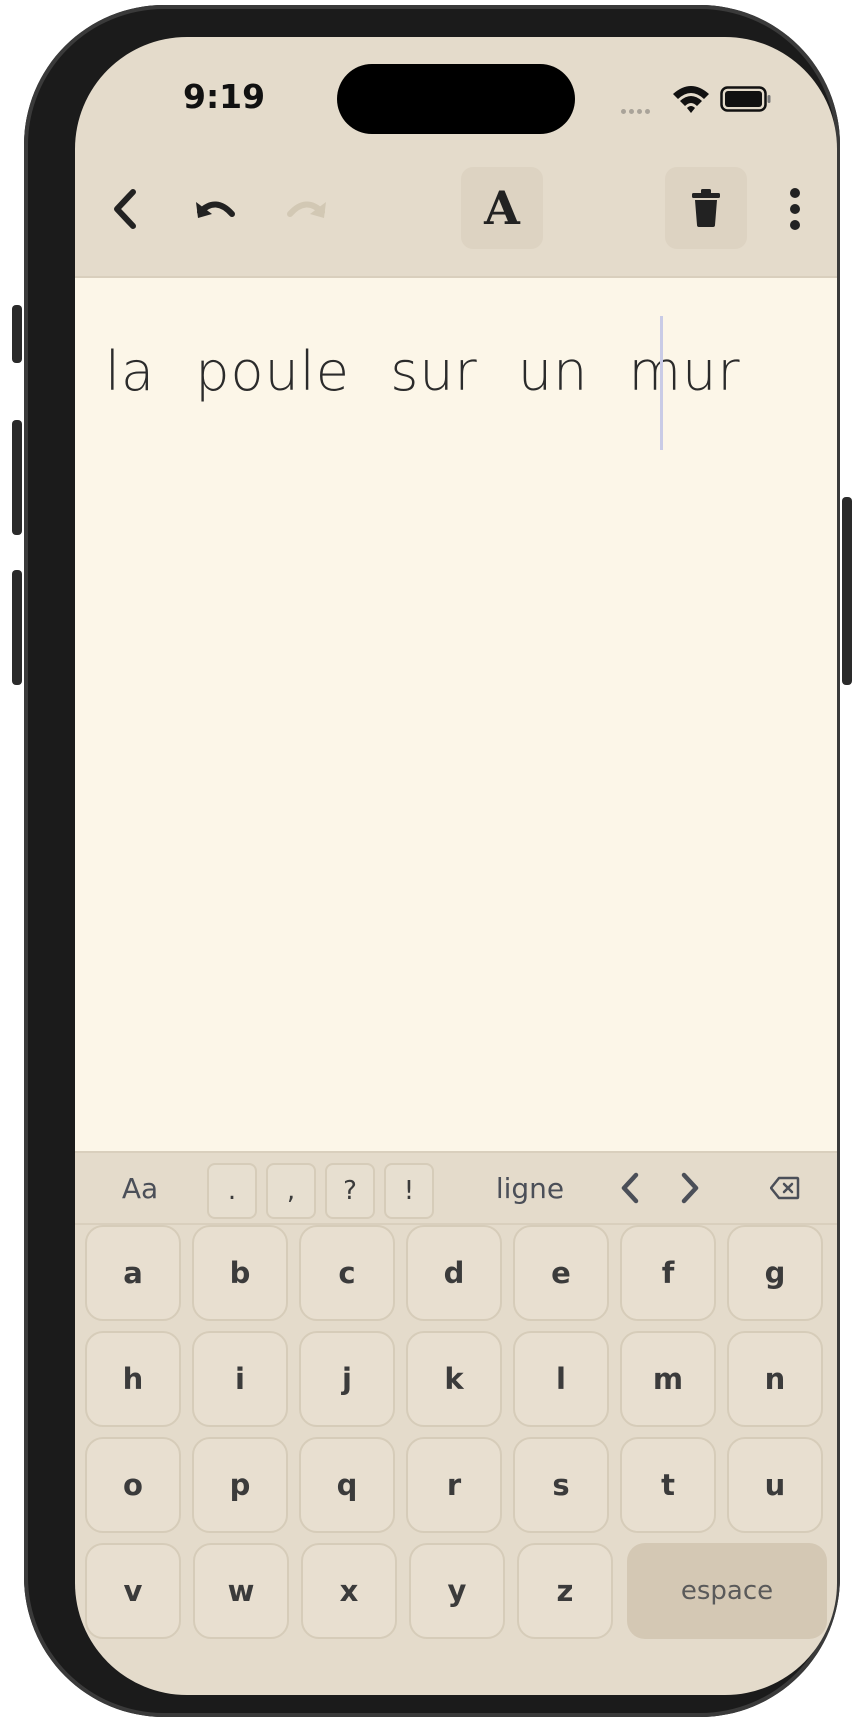 Image resolution: width=864 pixels, height=1722 pixels. Describe the element at coordinates (456, 99) in the screenshot. I see `dynamic-island` at that location.